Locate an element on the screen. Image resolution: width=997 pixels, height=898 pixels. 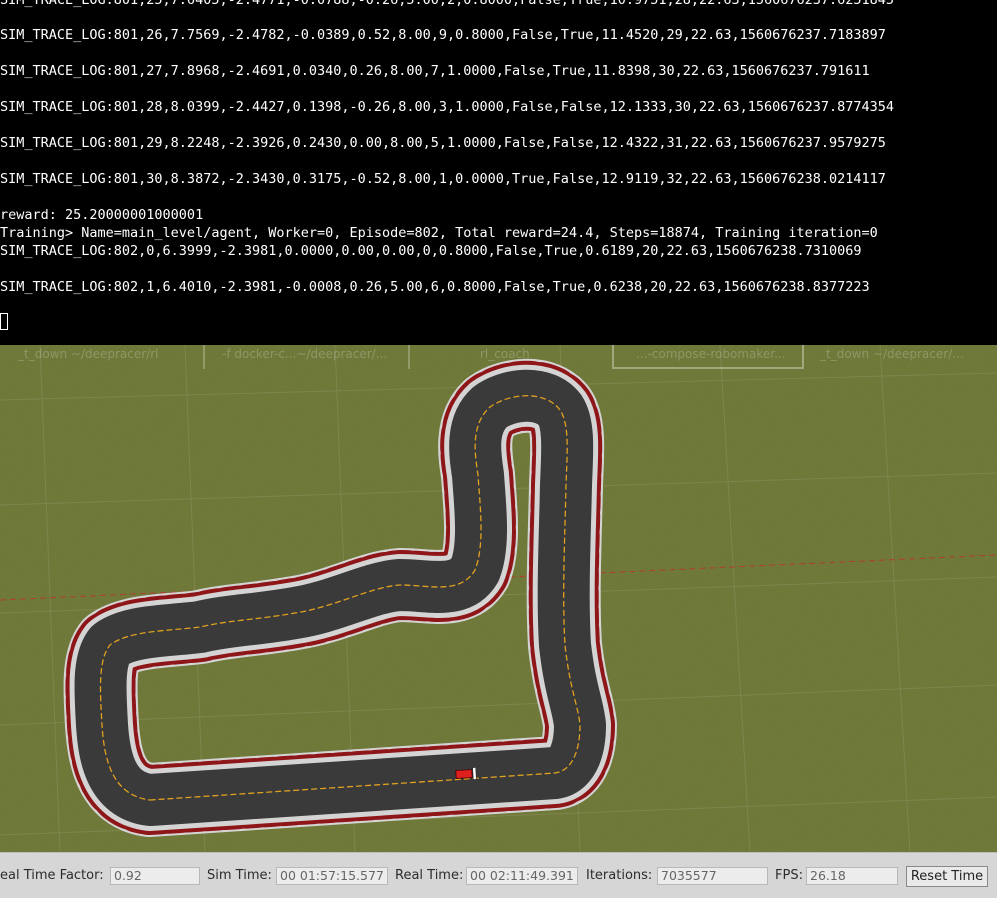
real-time-factor-field: 0.92 is located at coordinates (155, 876).